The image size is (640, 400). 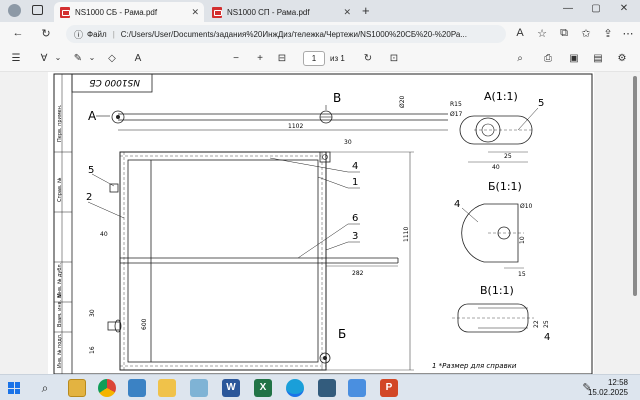 What do you see at coordinates (355, 182) in the screenshot?
I see `callout-1: 1` at bounding box center [355, 182].